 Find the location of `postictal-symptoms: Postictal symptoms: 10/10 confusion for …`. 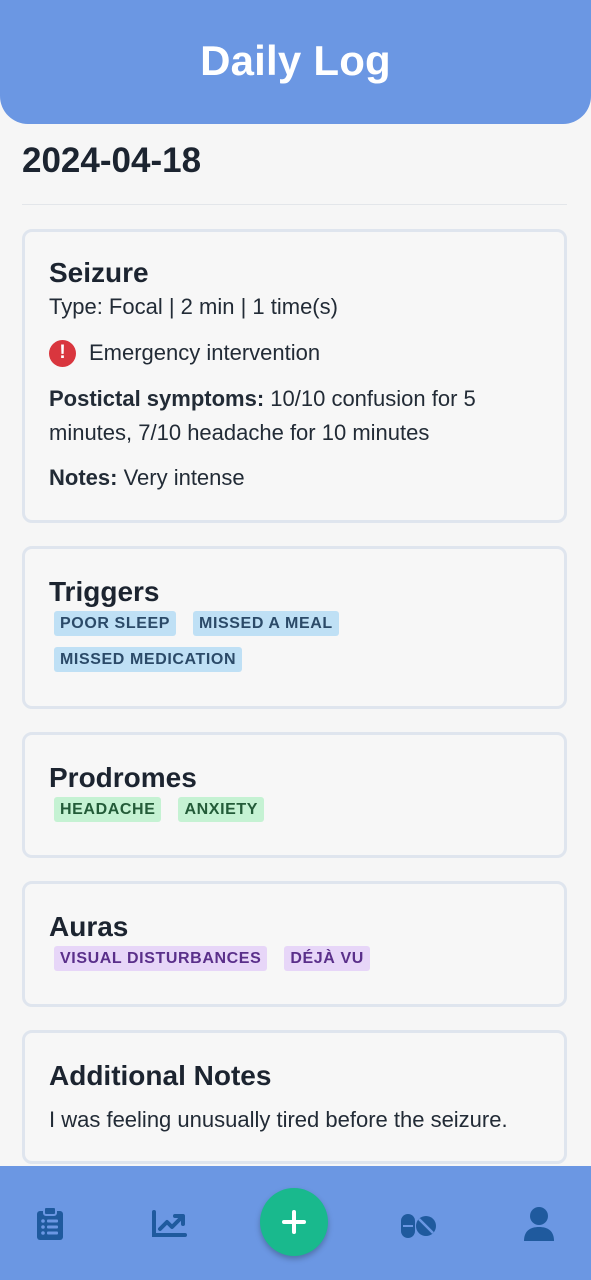

postictal-symptoms: Postictal symptoms: 10/10 confusion for … is located at coordinates (294, 416).